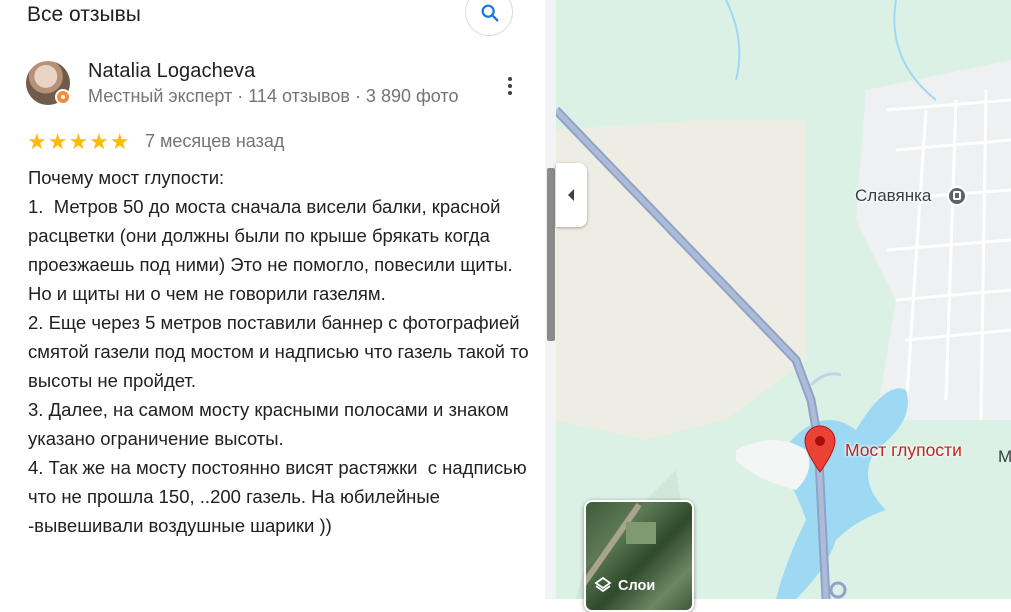 This screenshot has width=1011, height=612. What do you see at coordinates (603, 584) in the screenshot?
I see `layers-icon` at bounding box center [603, 584].